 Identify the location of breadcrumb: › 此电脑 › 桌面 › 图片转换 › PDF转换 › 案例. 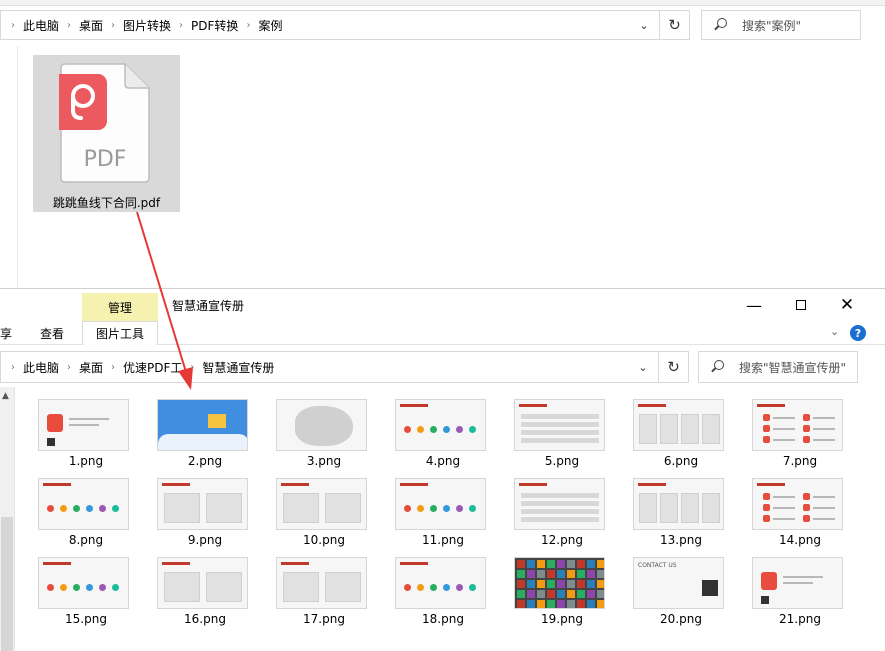
(143, 25).